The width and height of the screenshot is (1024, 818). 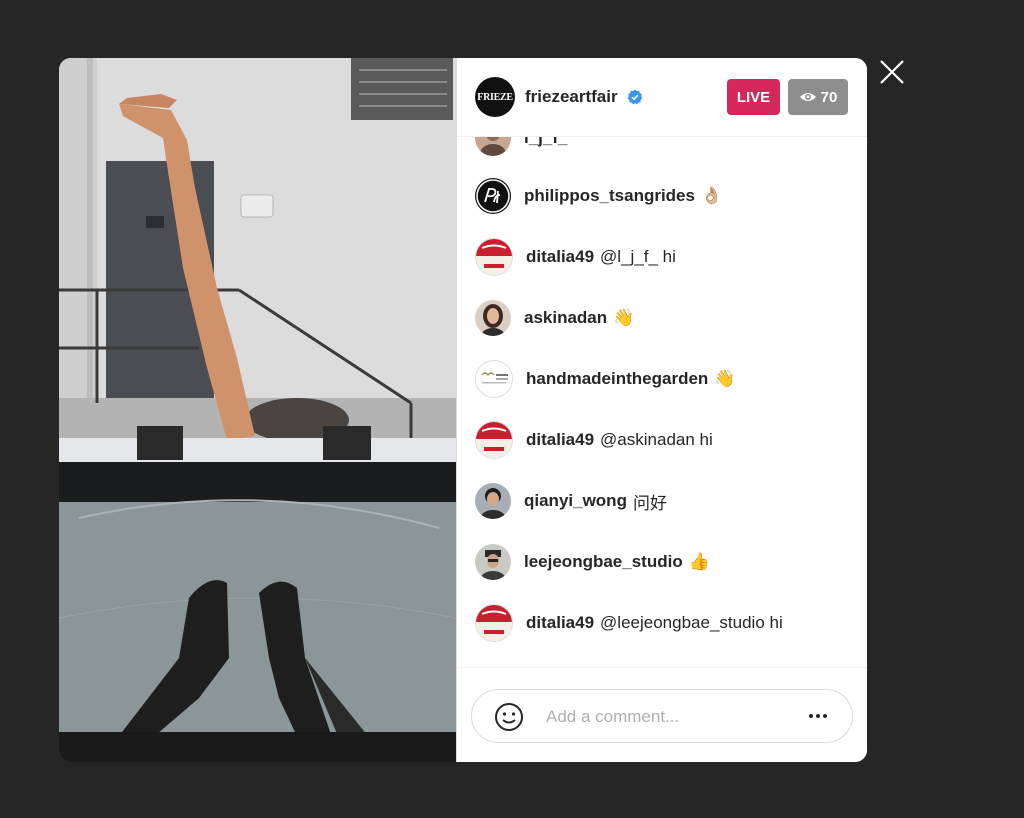 What do you see at coordinates (649, 503) in the screenshot?
I see `comment-text: 问好` at bounding box center [649, 503].